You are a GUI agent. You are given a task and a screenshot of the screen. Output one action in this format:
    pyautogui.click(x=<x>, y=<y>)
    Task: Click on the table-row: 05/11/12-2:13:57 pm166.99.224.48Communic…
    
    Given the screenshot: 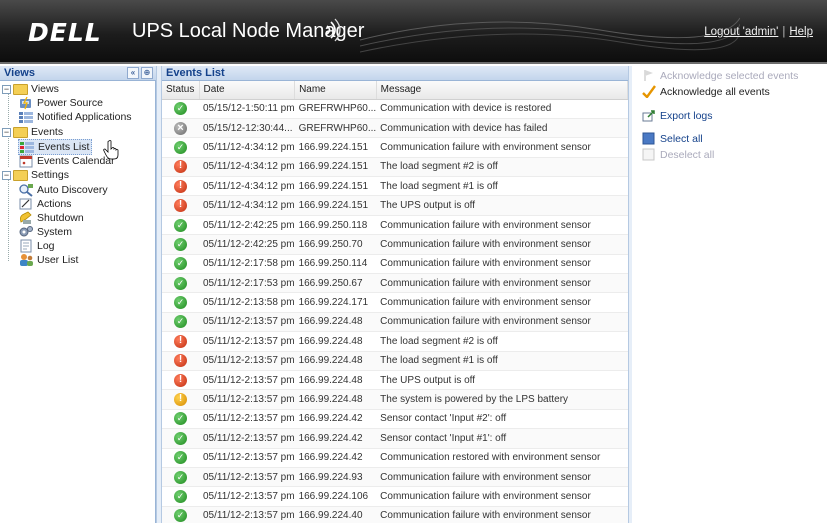 What is the action you would take?
    pyautogui.click(x=395, y=322)
    